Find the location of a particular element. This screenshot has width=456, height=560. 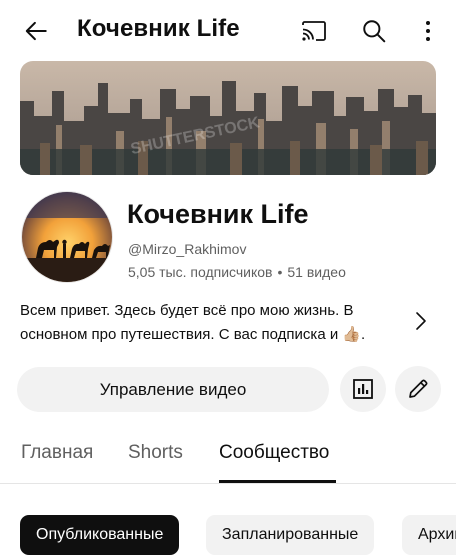

edit-pencil-icon is located at coordinates (418, 388).